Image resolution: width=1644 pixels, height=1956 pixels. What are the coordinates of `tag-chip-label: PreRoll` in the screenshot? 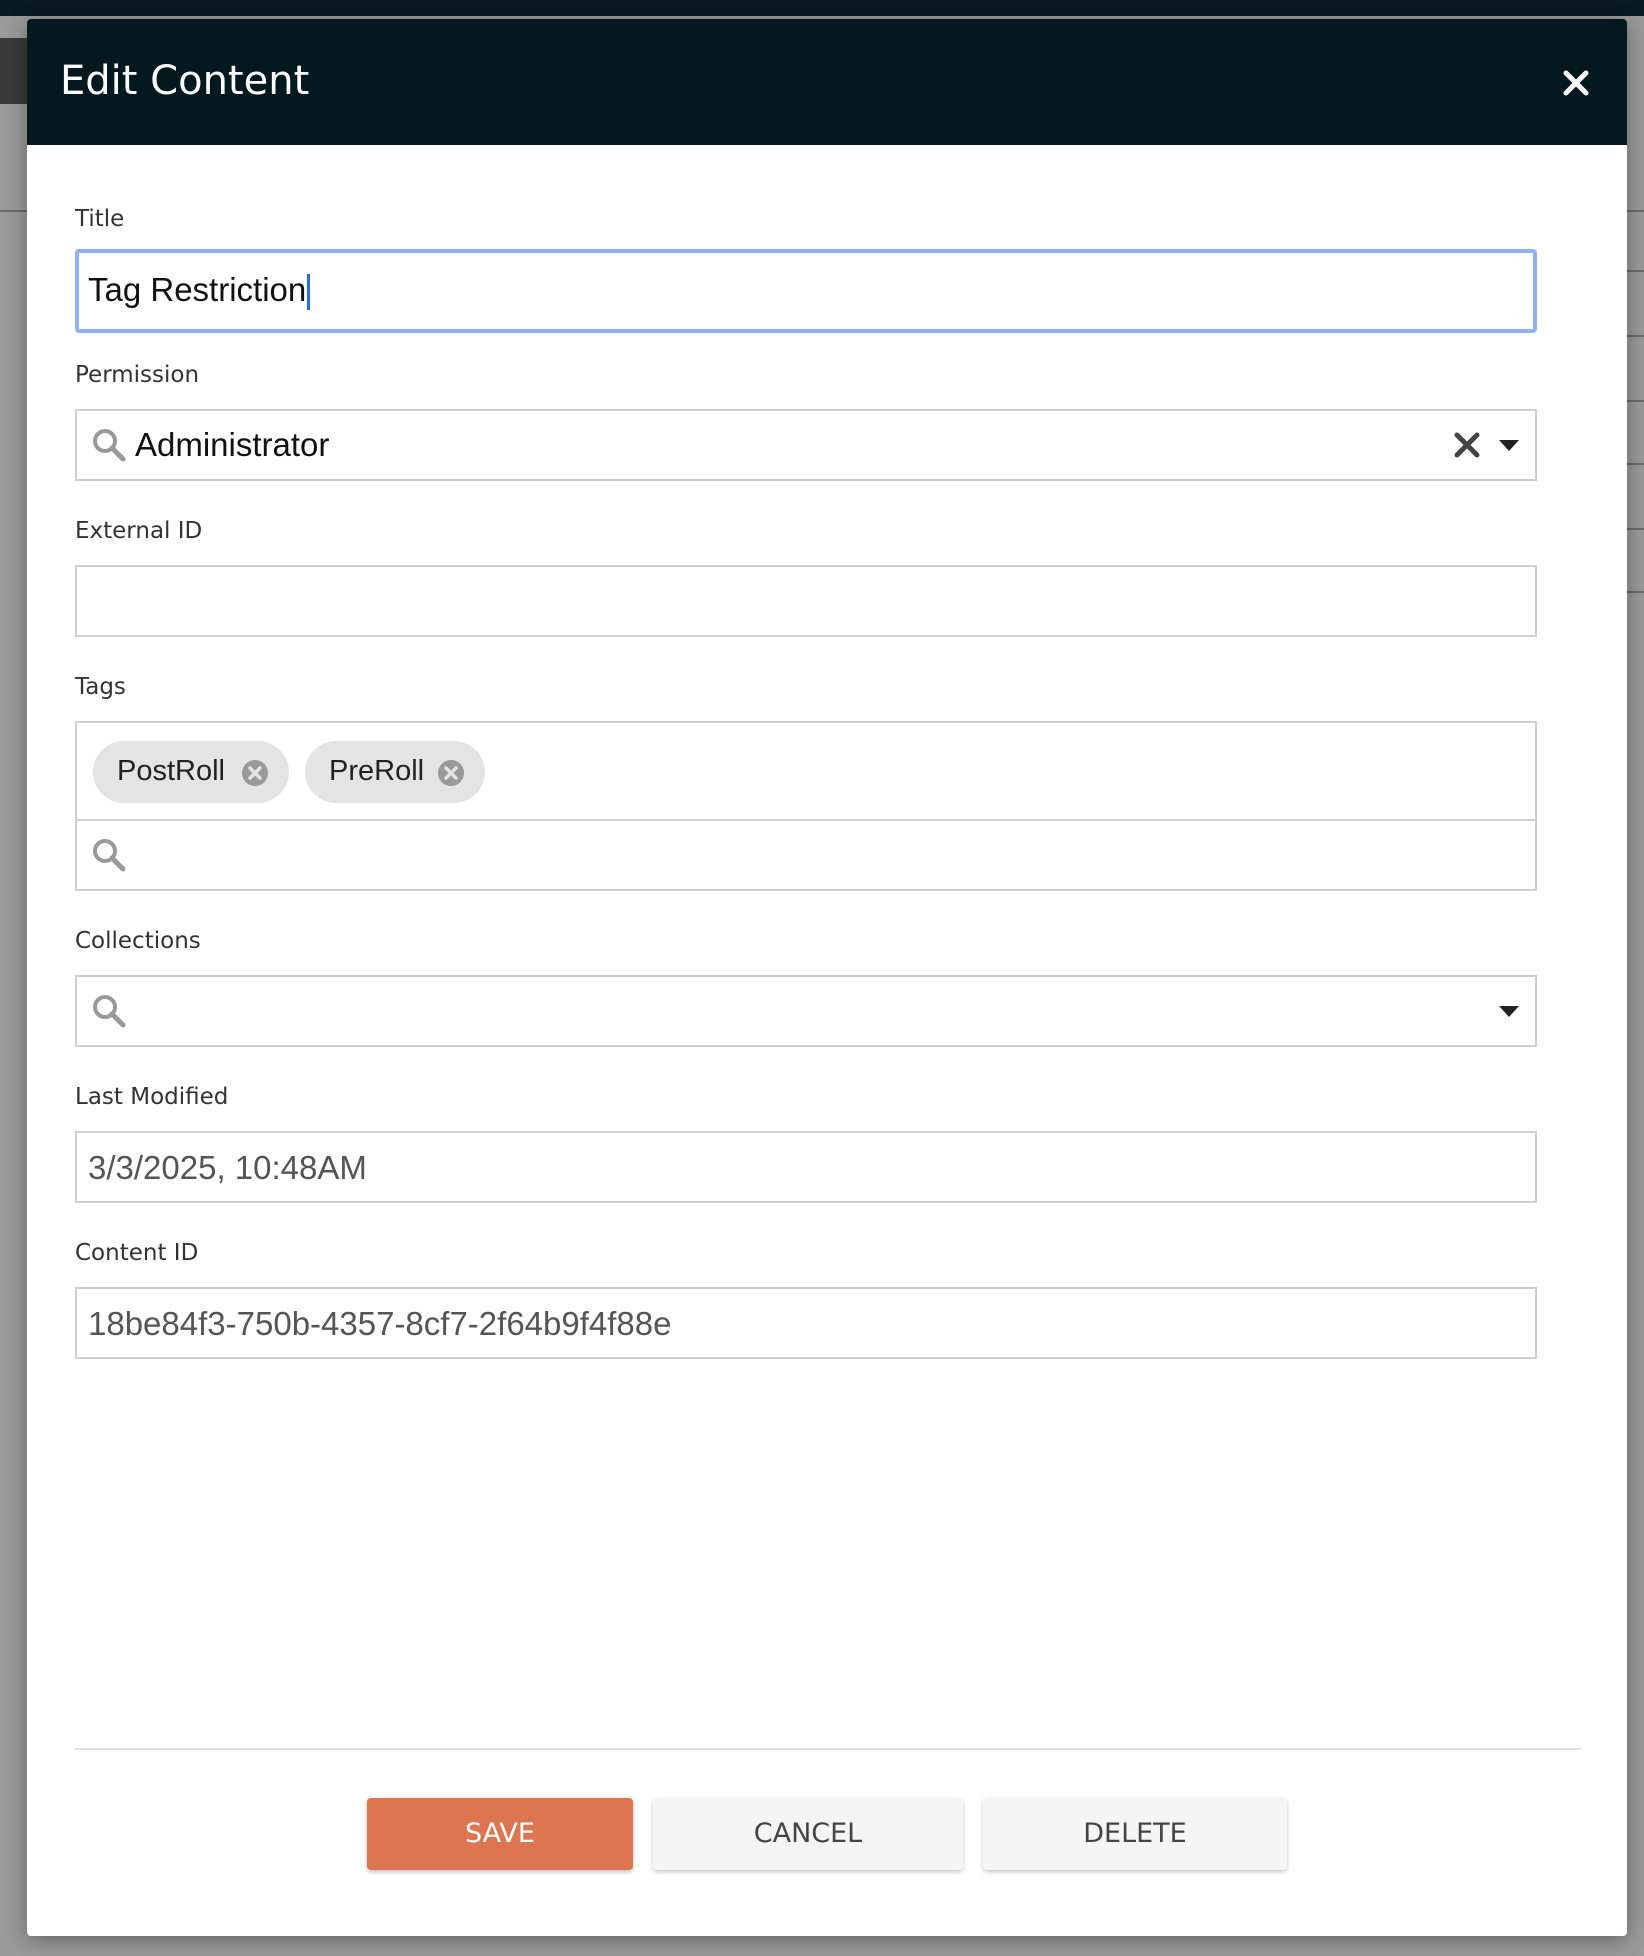 It's located at (377, 771).